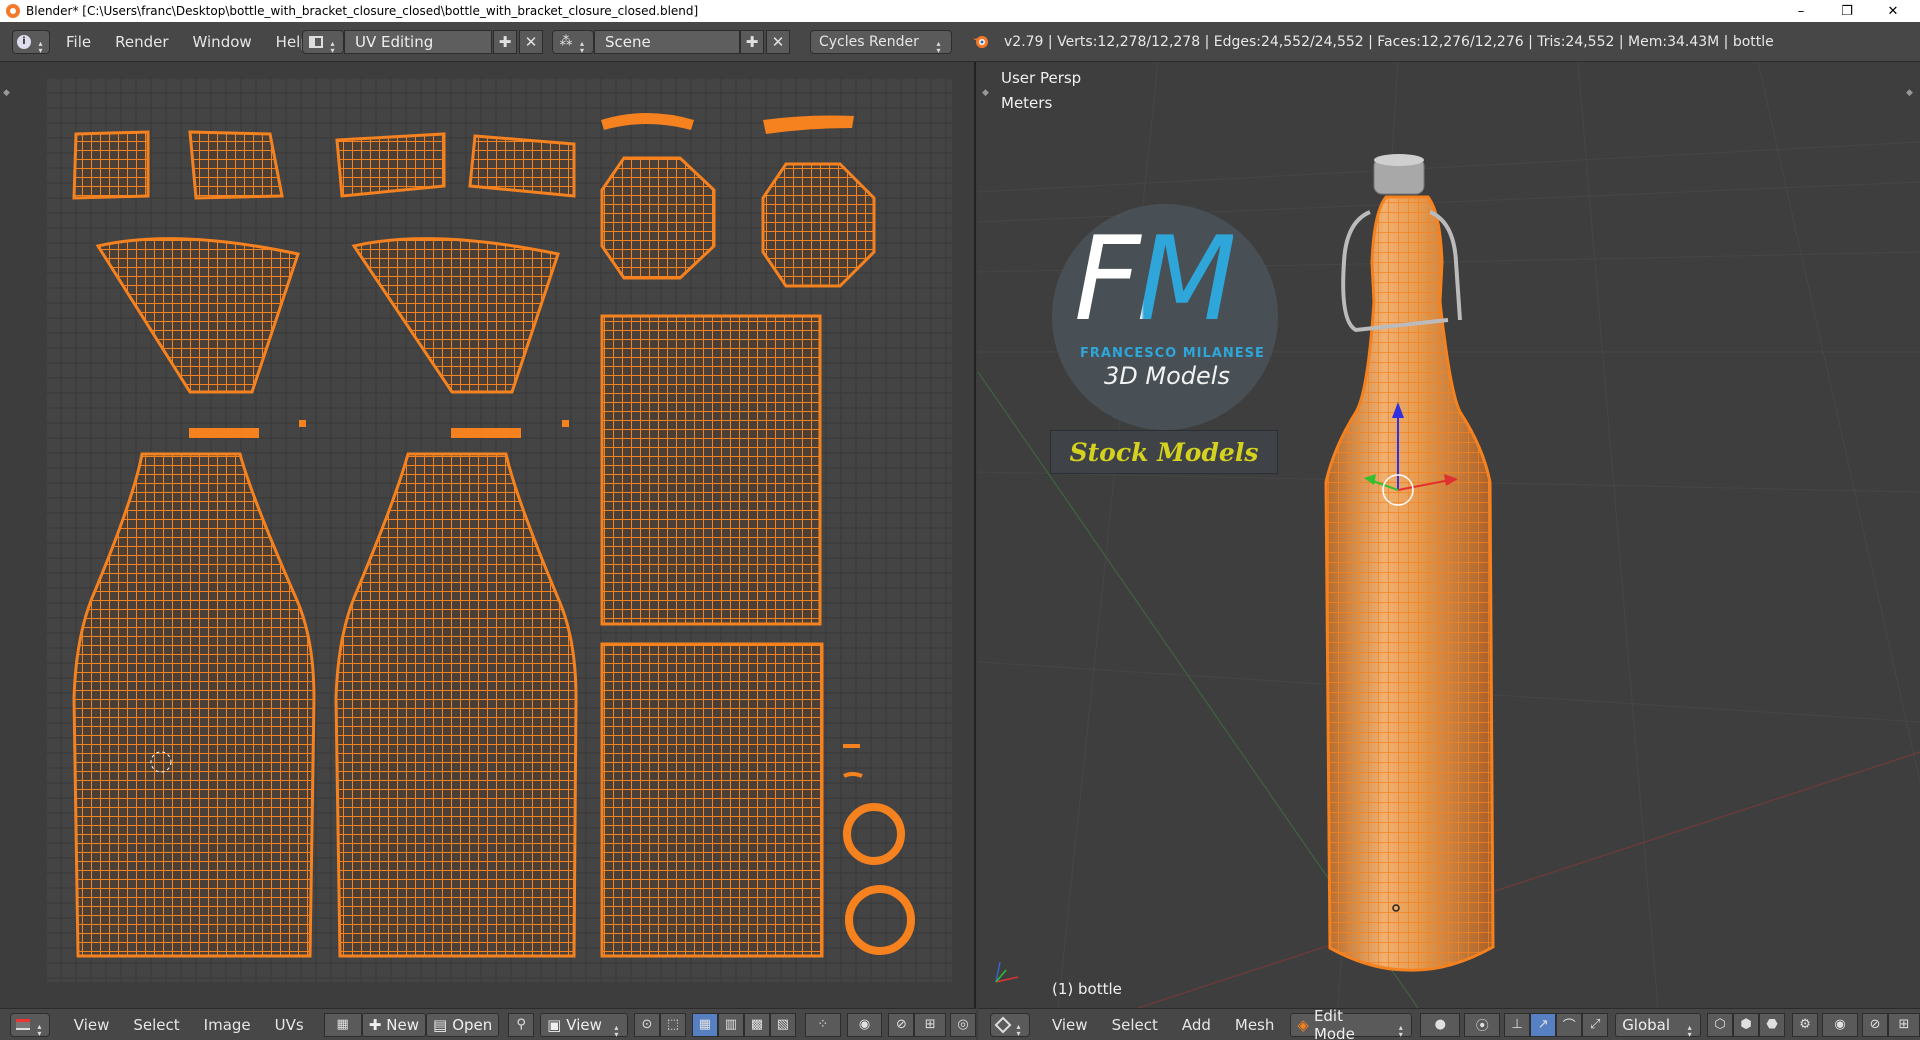 The width and height of the screenshot is (1920, 1040). Describe the element at coordinates (1801, 11) in the screenshot. I see `minimize-button: –` at that location.